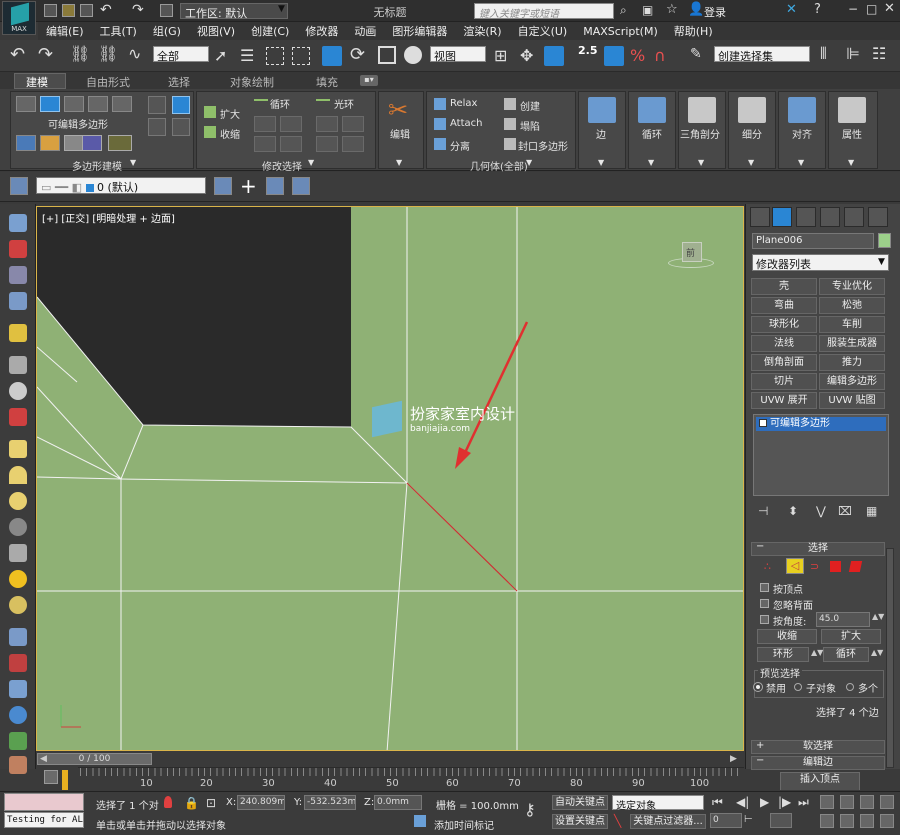 The width and height of the screenshot is (900, 835). What do you see at coordinates (44, 802) in the screenshot?
I see `maxscript-listener` at bounding box center [44, 802].